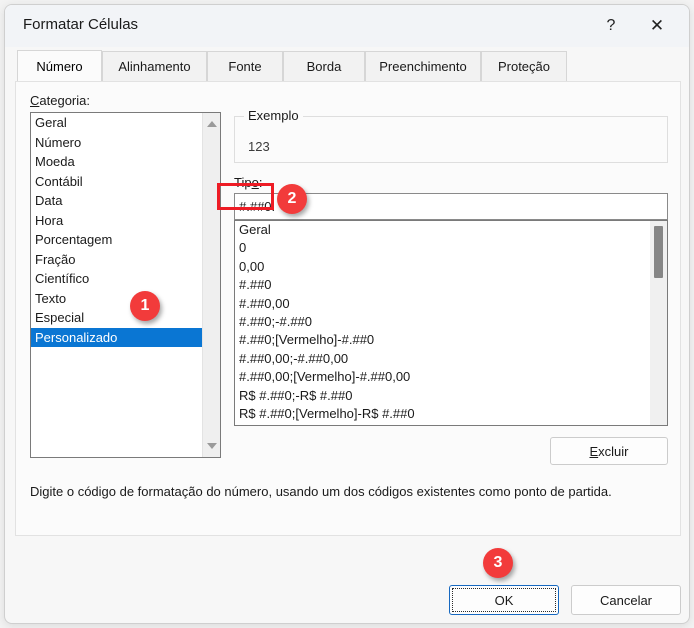 This screenshot has height=628, width=694. I want to click on tipo-item-label: Geral, so click(255, 229).